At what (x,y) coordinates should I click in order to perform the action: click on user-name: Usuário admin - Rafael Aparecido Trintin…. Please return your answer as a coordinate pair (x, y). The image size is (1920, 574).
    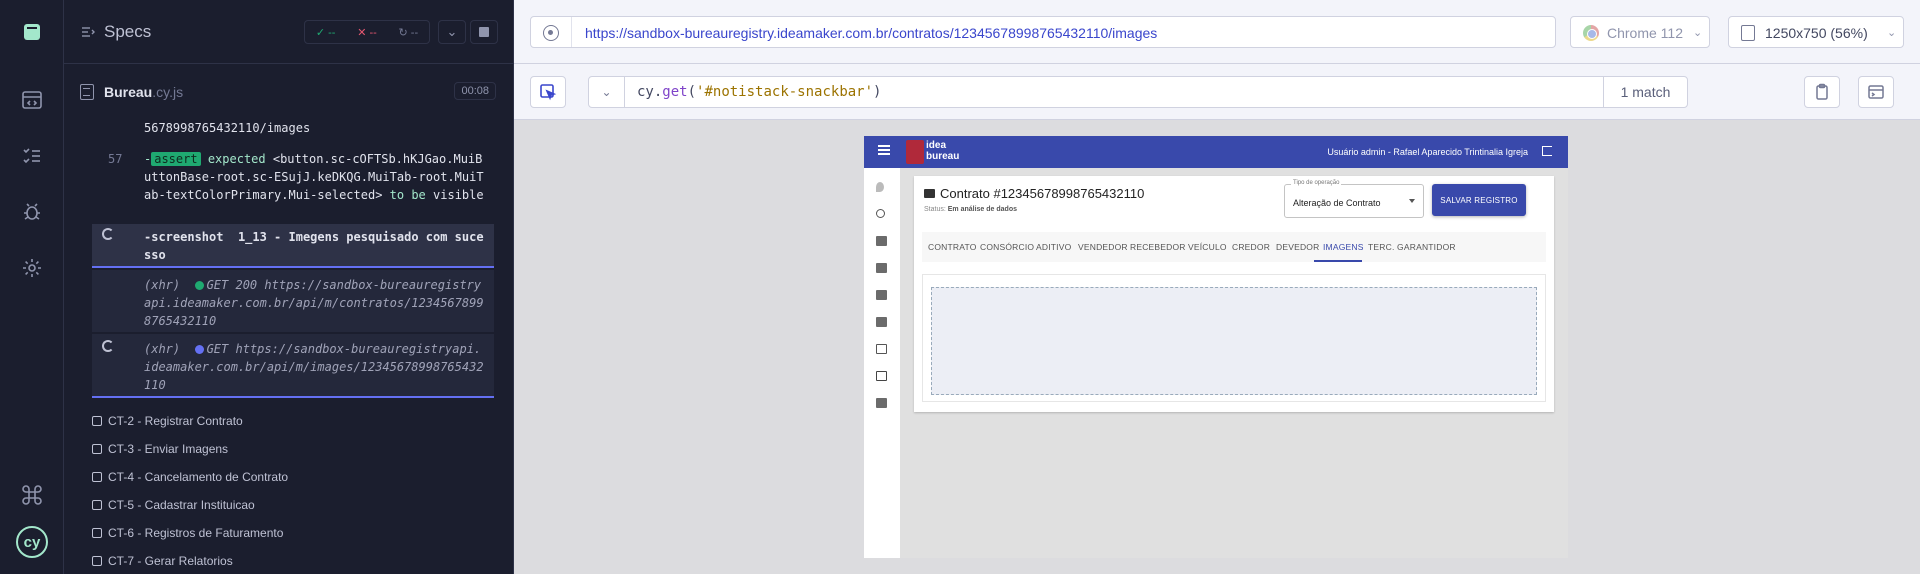
    Looking at the image, I should click on (1427, 152).